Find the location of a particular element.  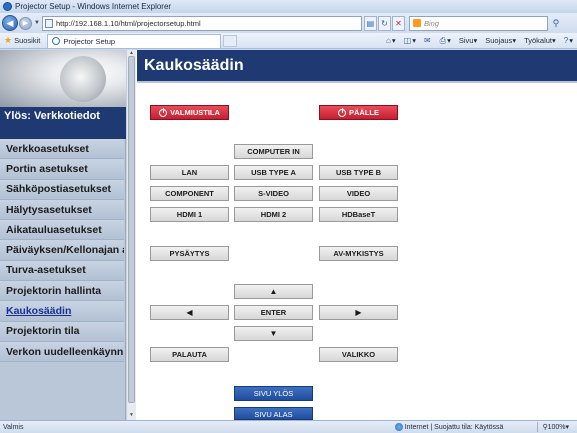

tools-menu-label: Työkalut is located at coordinates (538, 40).